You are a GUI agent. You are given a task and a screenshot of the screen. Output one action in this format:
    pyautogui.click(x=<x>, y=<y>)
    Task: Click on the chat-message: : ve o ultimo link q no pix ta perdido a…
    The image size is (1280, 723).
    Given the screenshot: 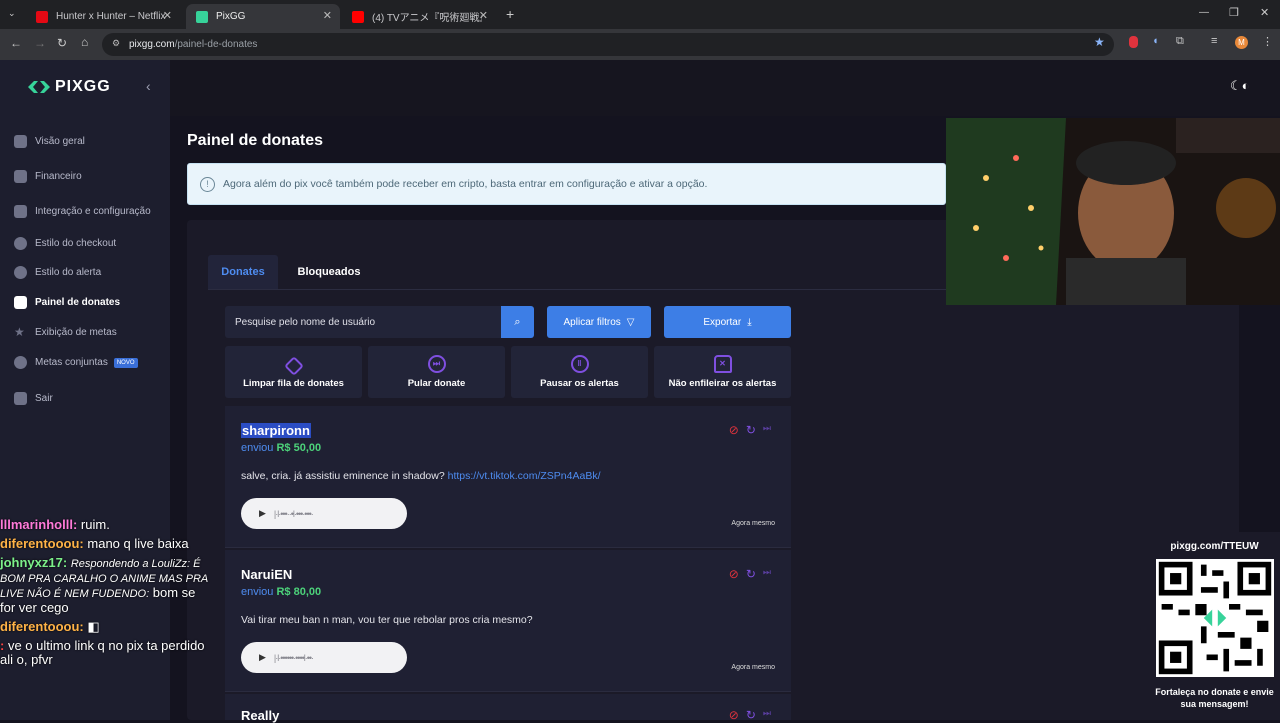 What is the action you would take?
    pyautogui.click(x=102, y=652)
    